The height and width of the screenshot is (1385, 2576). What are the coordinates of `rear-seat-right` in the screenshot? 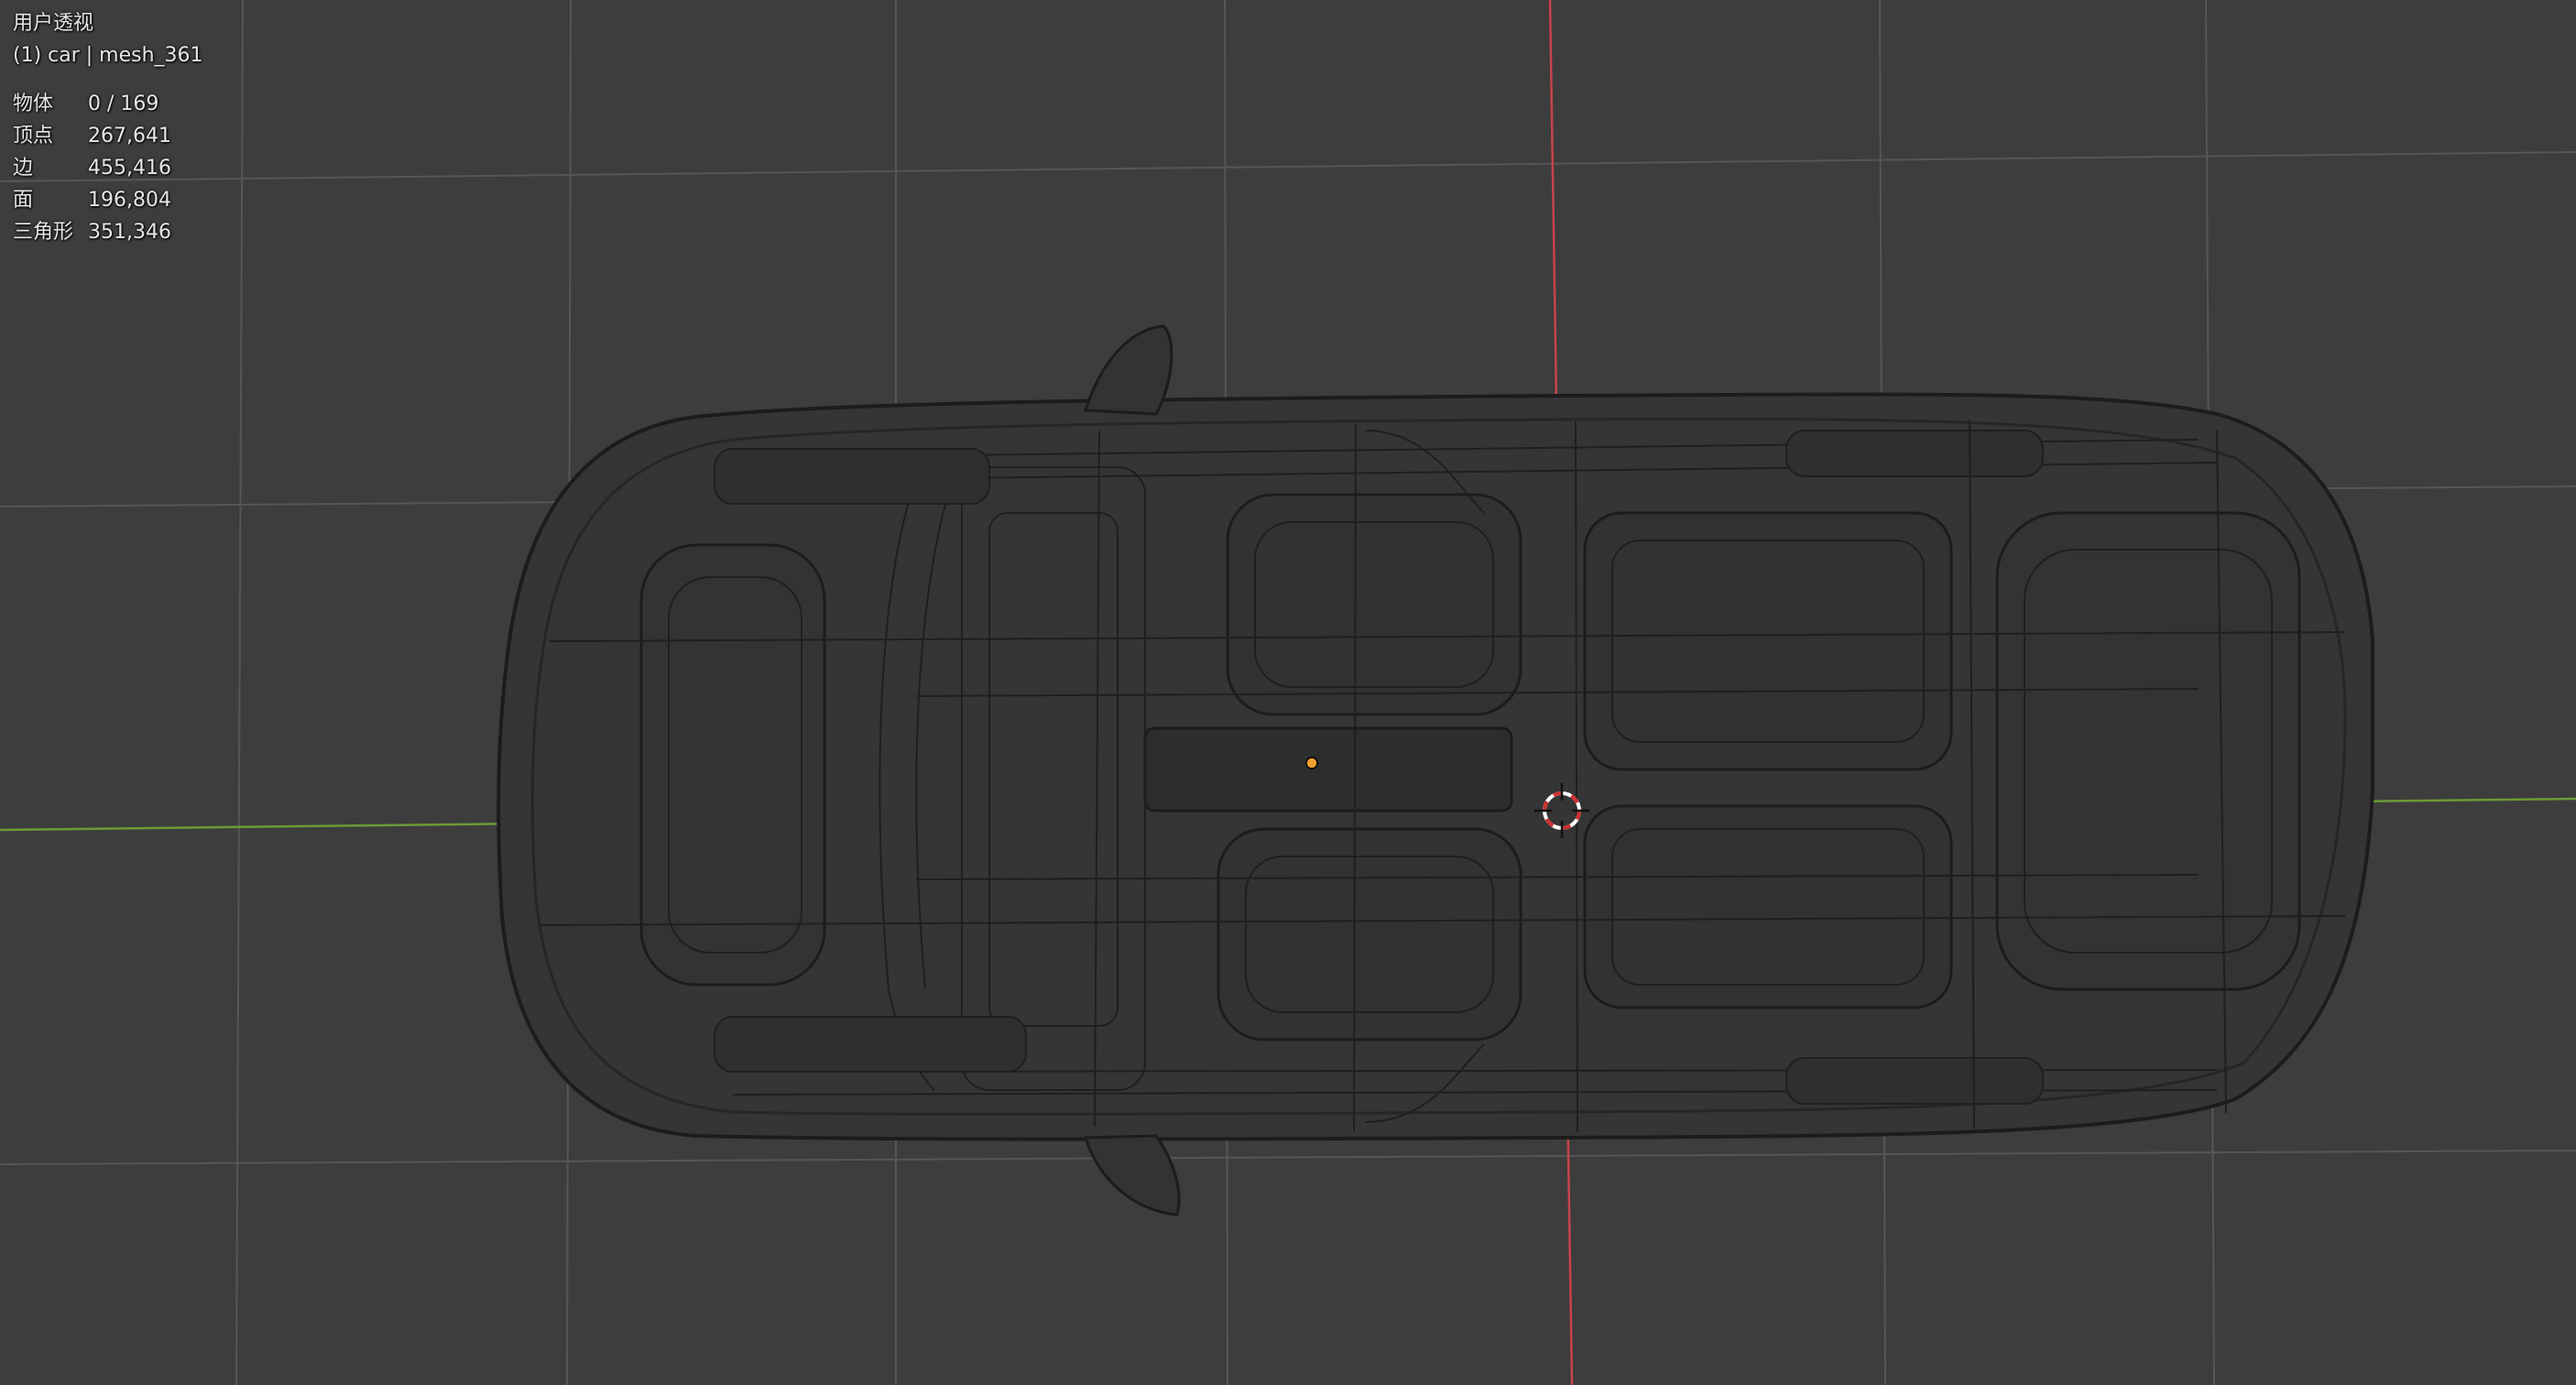 It's located at (1768, 907).